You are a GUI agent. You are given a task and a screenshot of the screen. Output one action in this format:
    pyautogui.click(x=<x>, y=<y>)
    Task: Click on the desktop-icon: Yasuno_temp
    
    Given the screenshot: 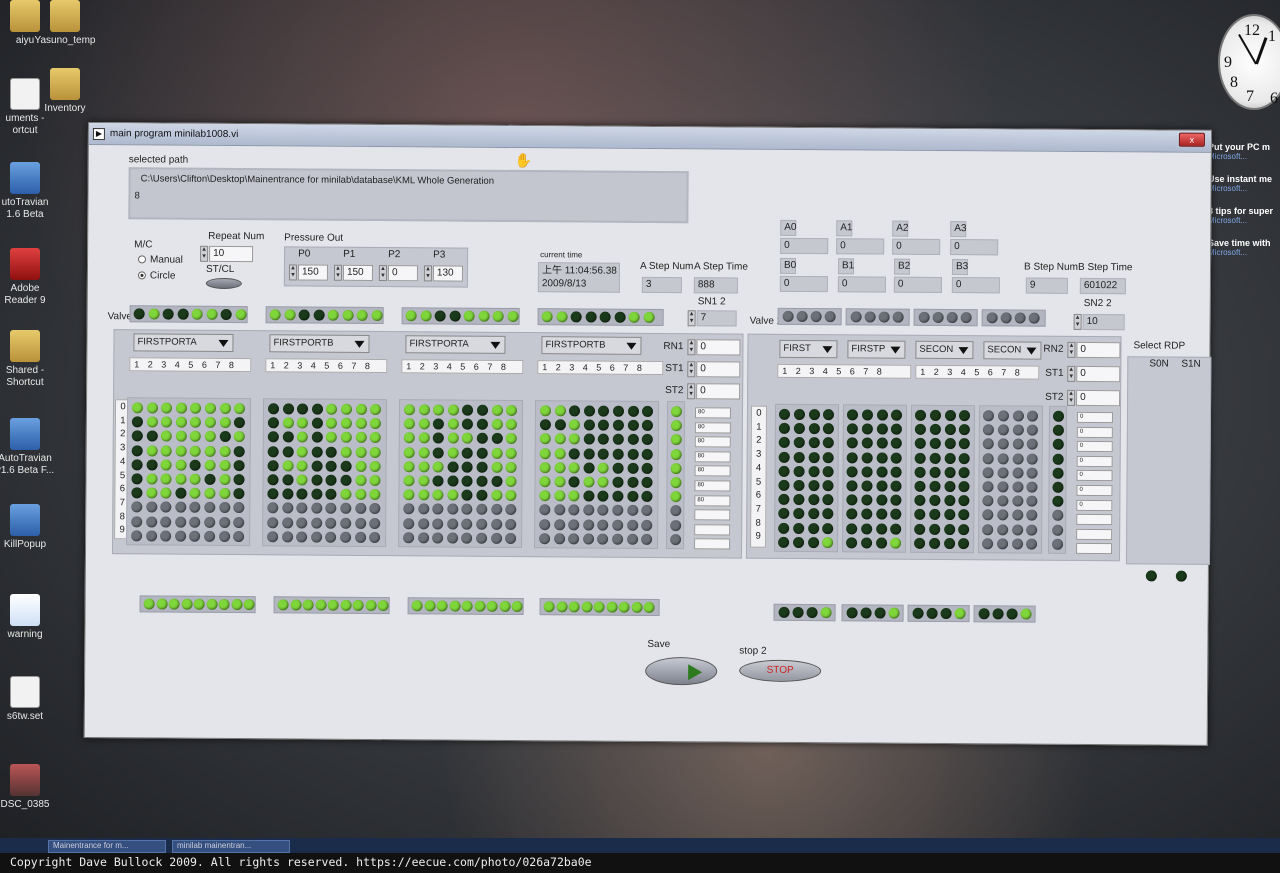 What is the action you would take?
    pyautogui.click(x=65, y=23)
    